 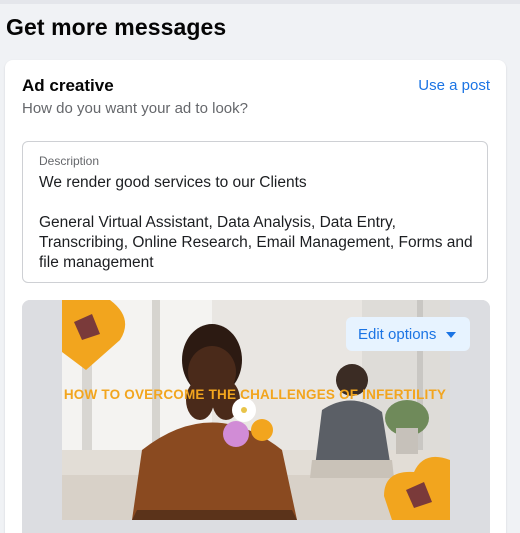 What do you see at coordinates (116, 27) in the screenshot?
I see `page-title: Get more messages` at bounding box center [116, 27].